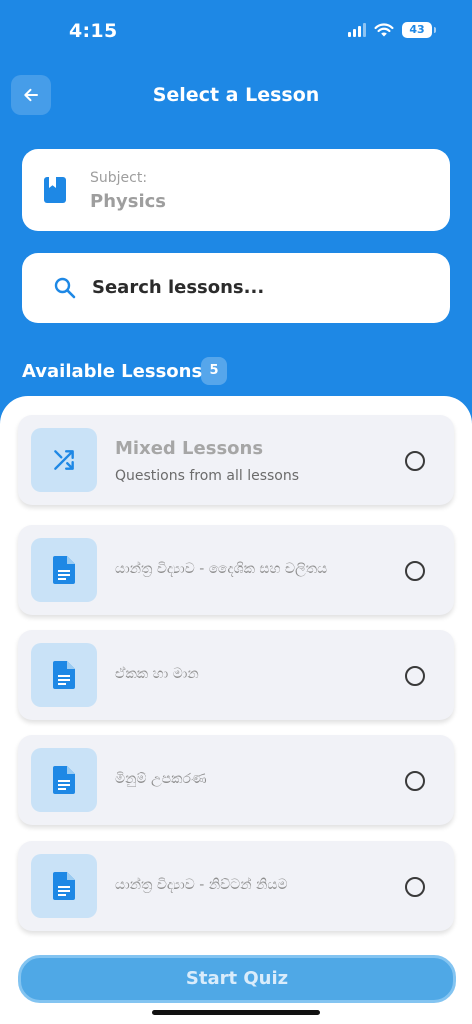 This screenshot has height=1024, width=472. I want to click on lesson-option: යාන්ත්‍ර විද්‍යාව - නිව්ටන් නියම, so click(236, 886).